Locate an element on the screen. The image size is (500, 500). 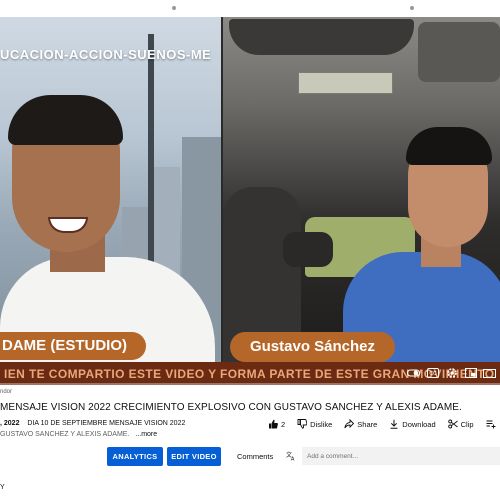
playlist-add-icon is located at coordinates (491, 424).